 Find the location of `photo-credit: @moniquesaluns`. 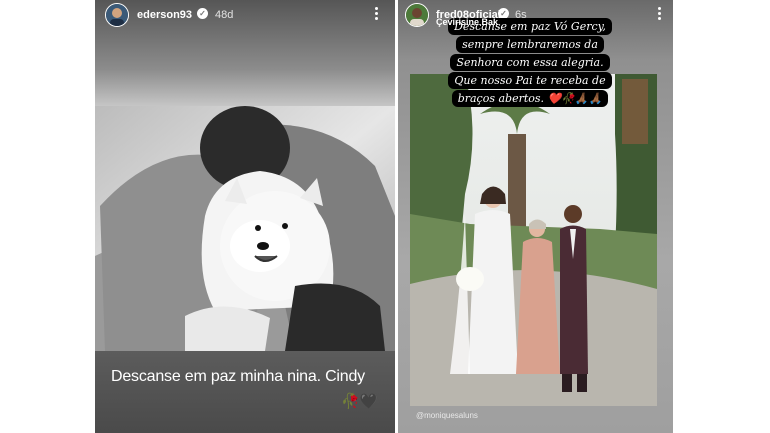

photo-credit: @moniquesaluns is located at coordinates (447, 415).